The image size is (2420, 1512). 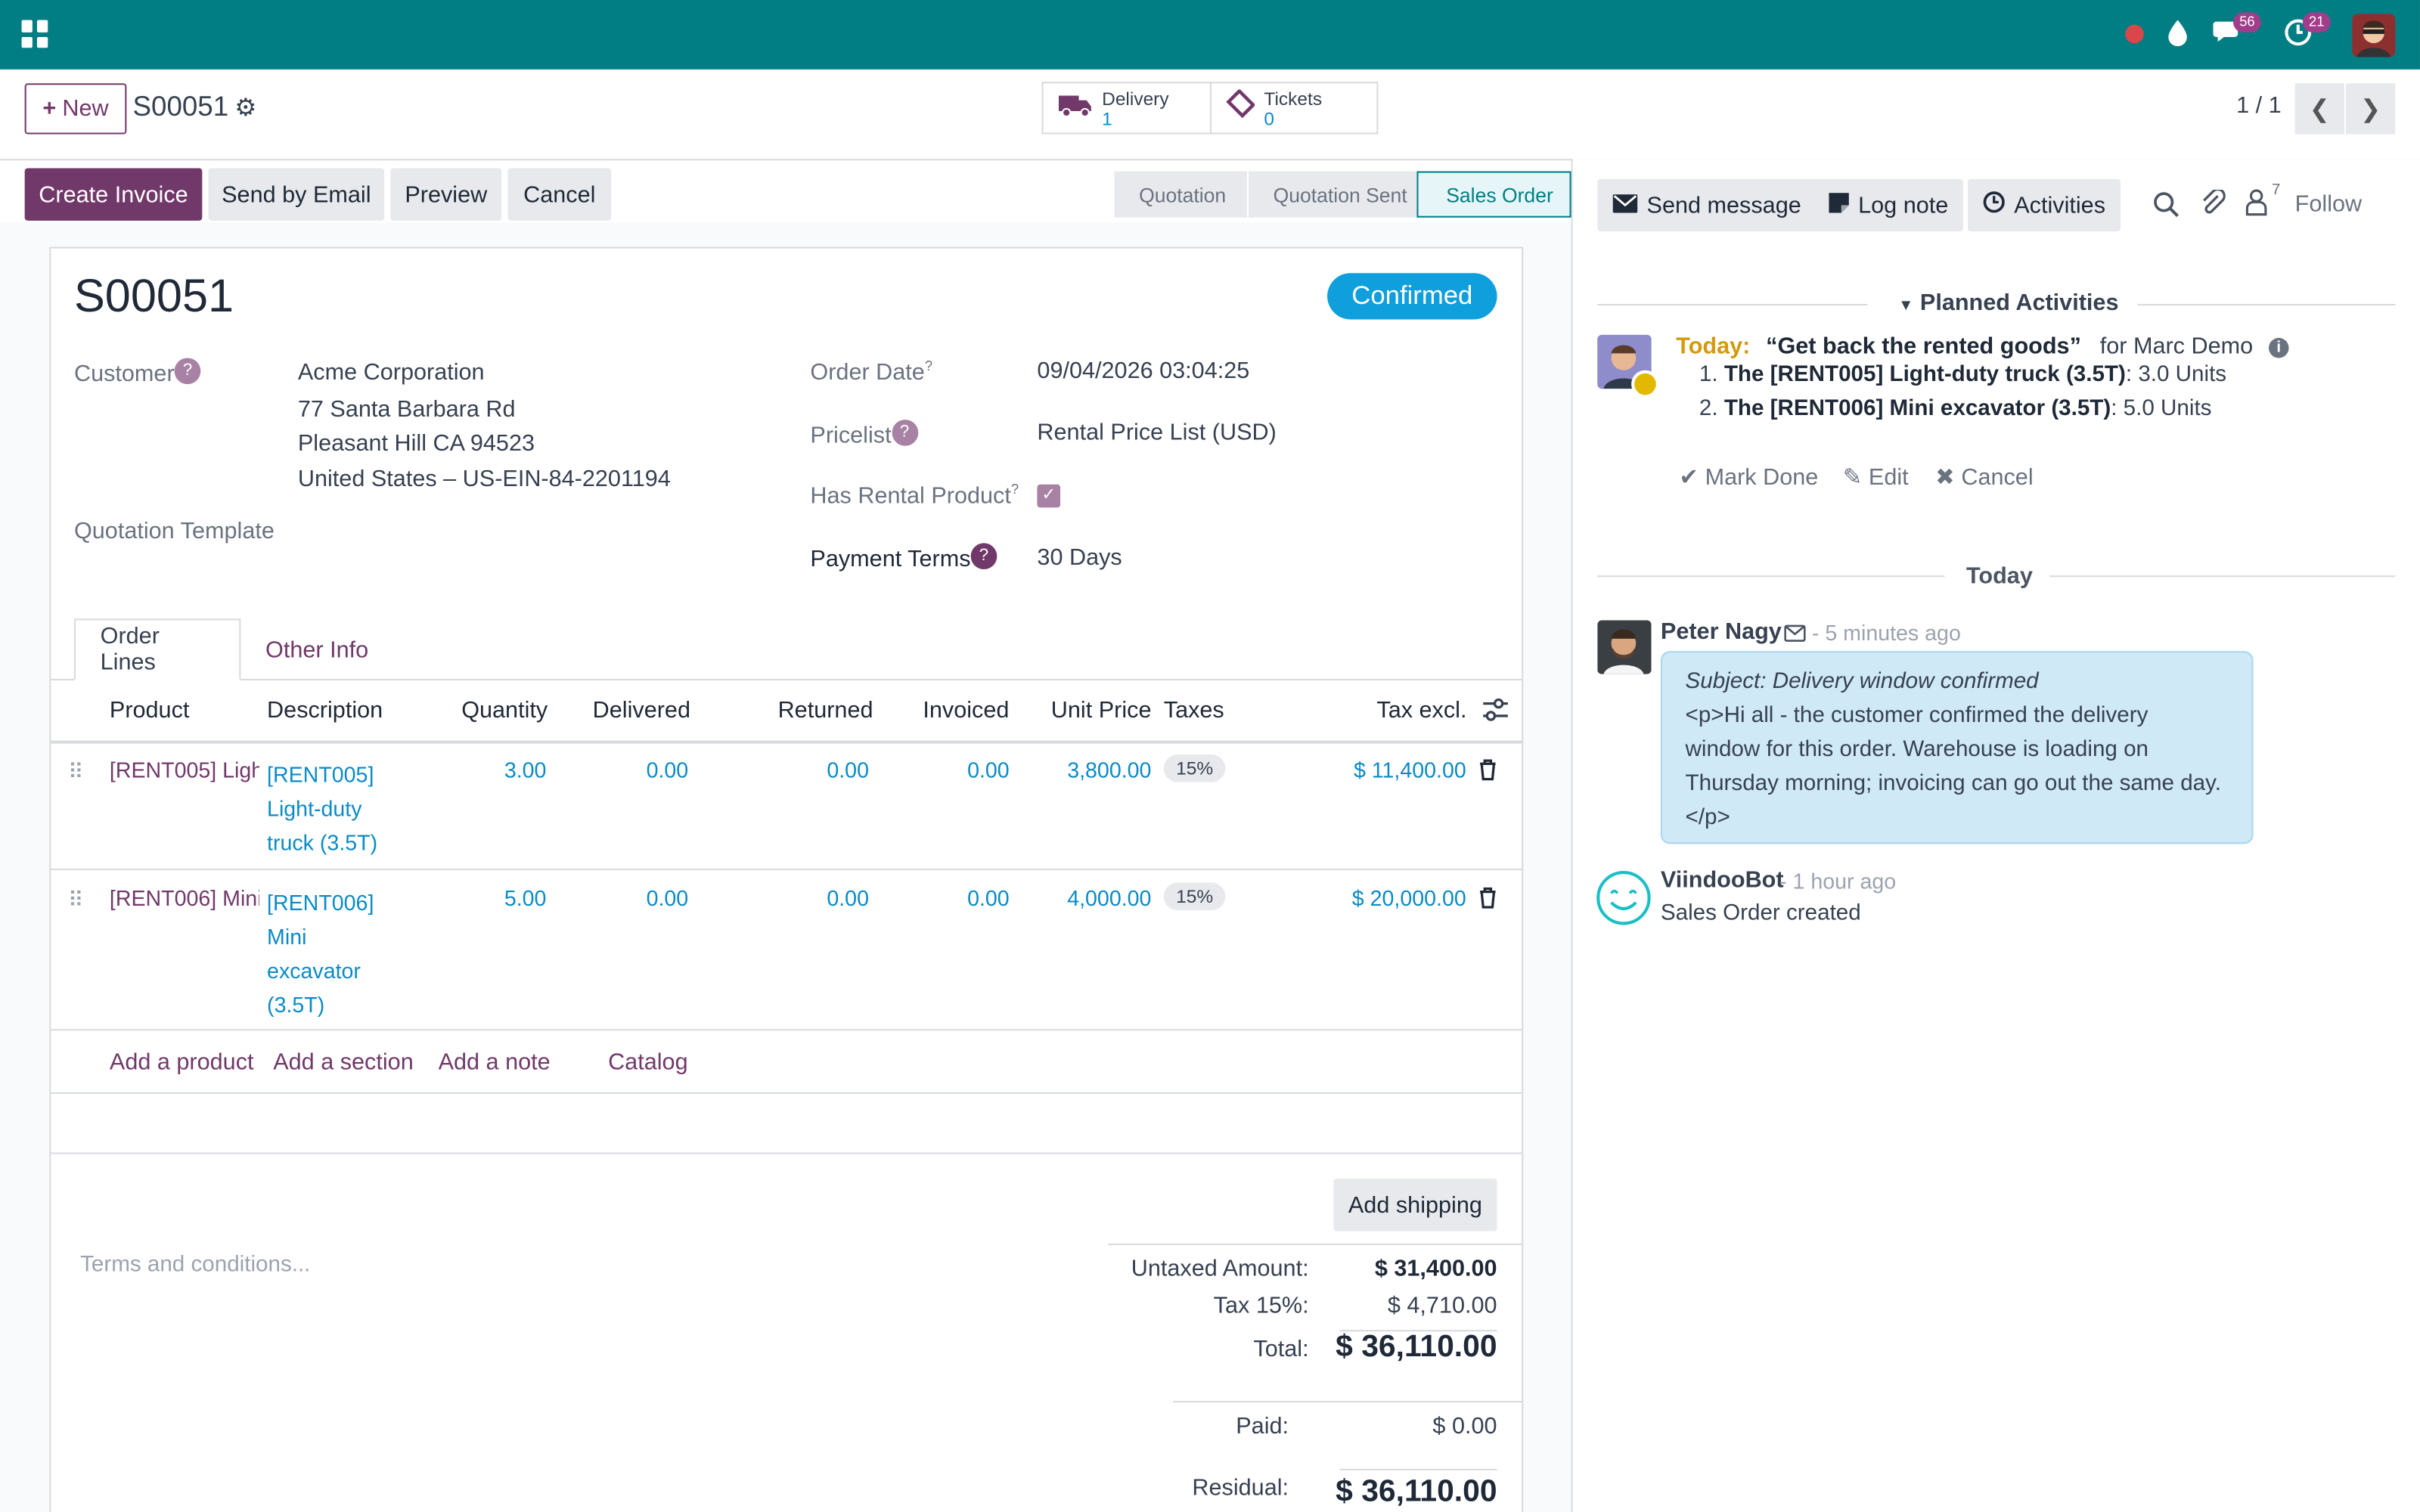 I want to click on row-product: [RENT006] Mini excavator (3.5T), so click(x=184, y=897).